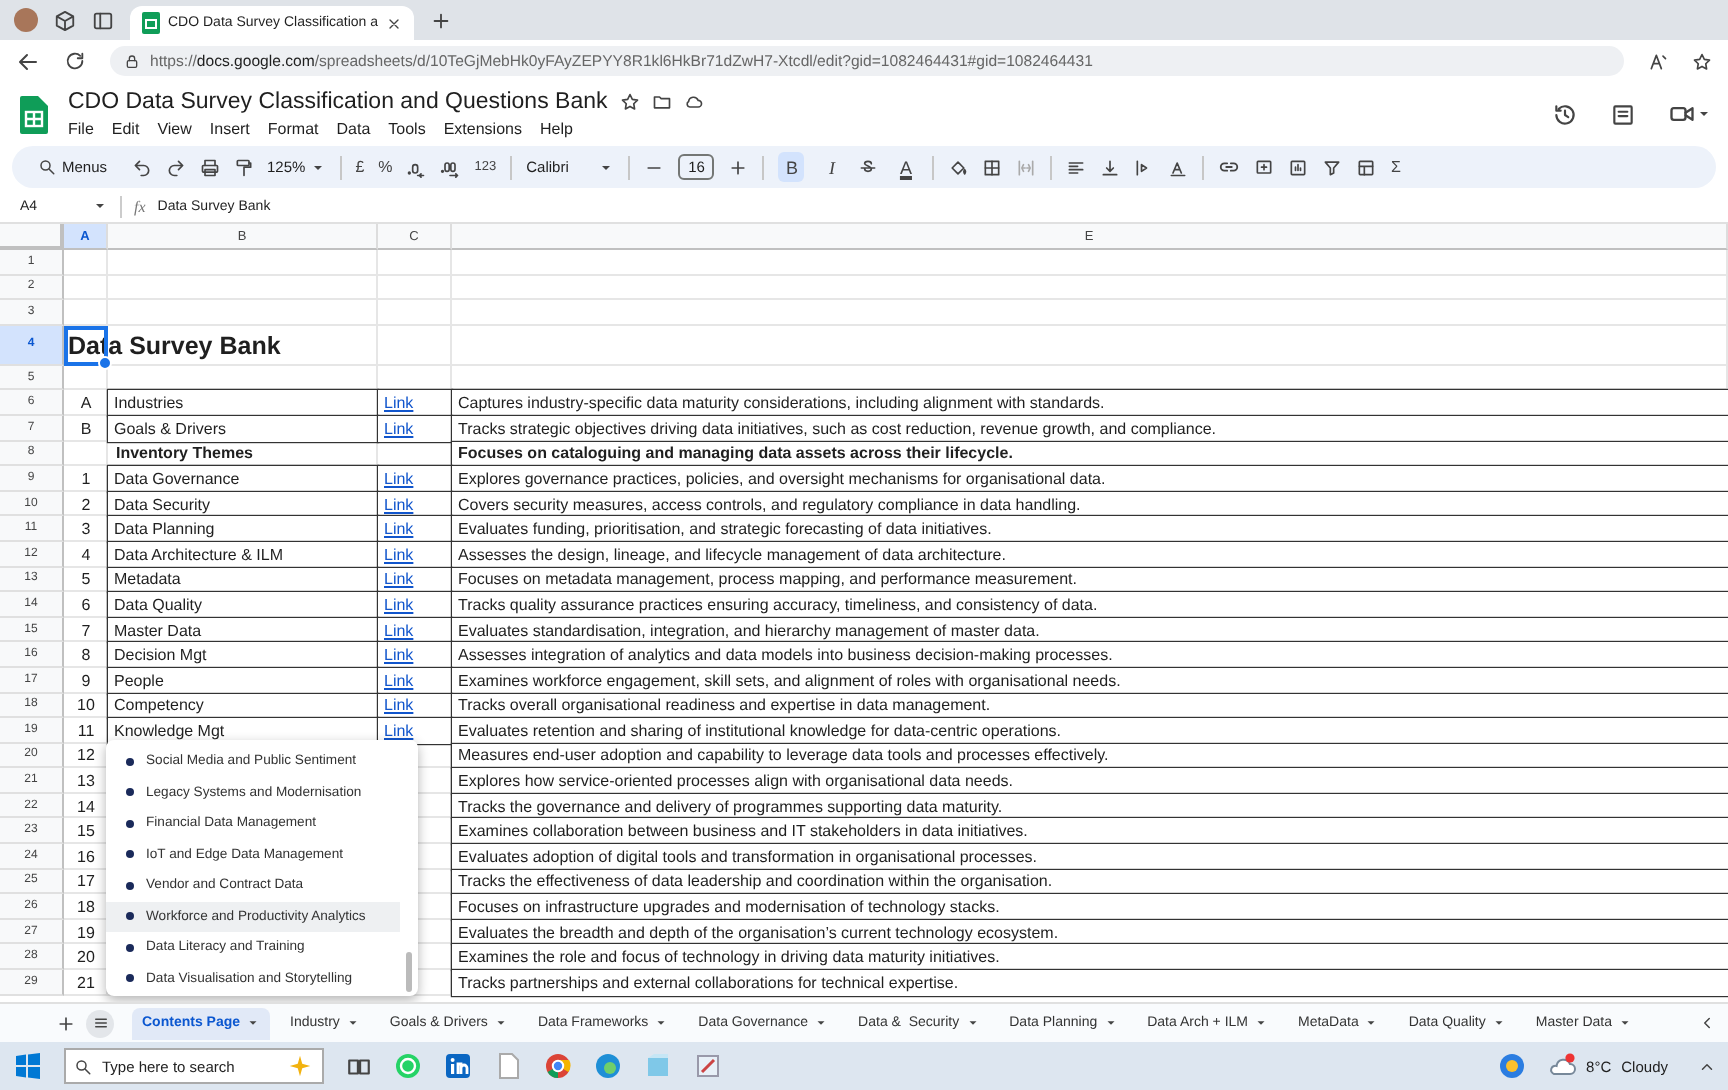  What do you see at coordinates (100, 1023) in the screenshot?
I see `all-sheets-button` at bounding box center [100, 1023].